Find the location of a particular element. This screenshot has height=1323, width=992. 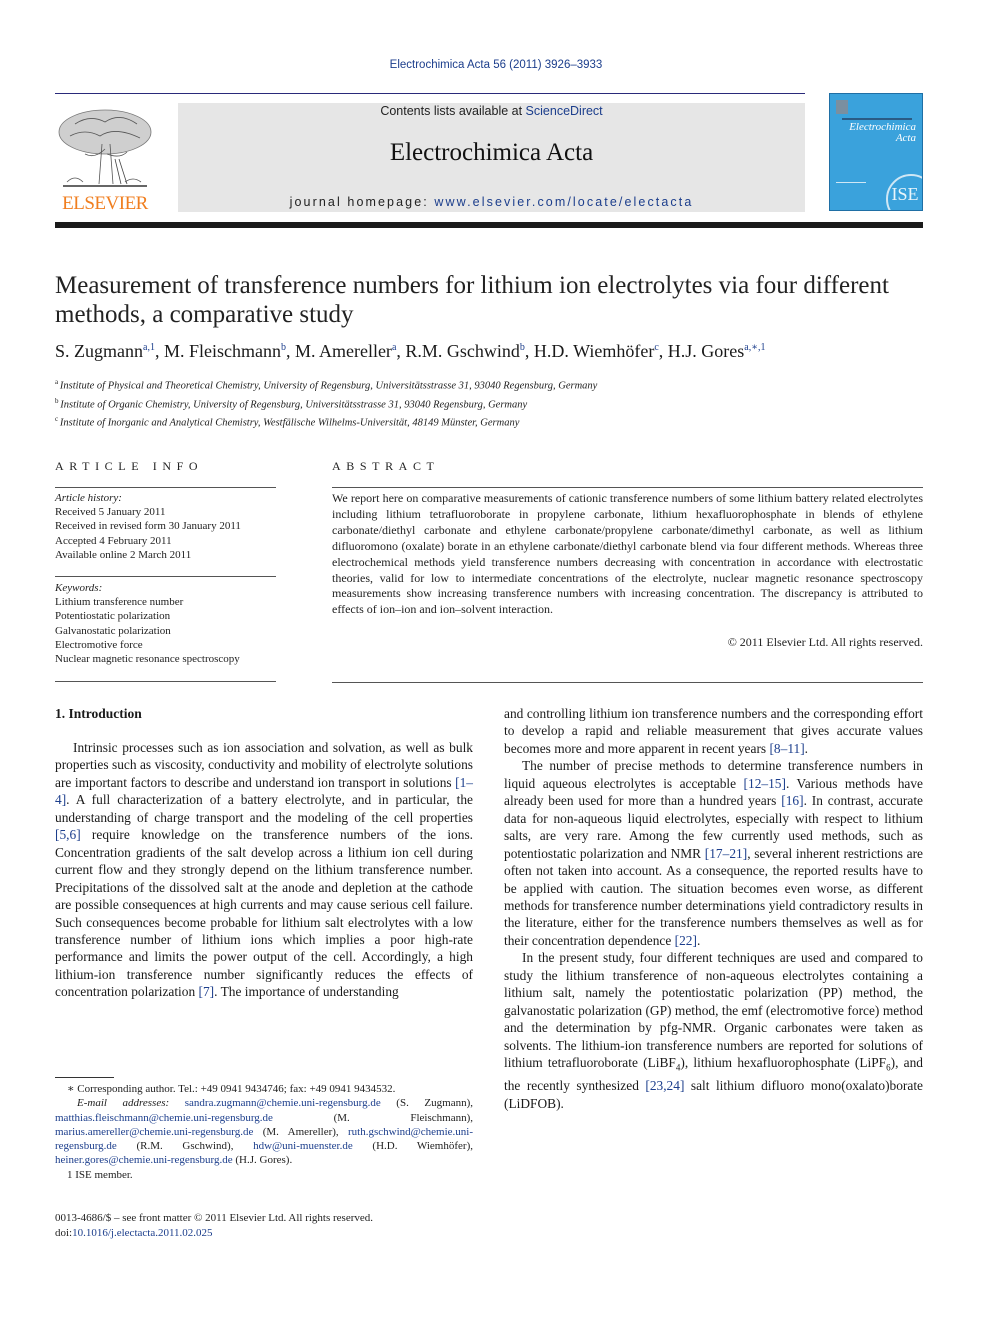

abstract-heading: ABSTRACT is located at coordinates (386, 466).